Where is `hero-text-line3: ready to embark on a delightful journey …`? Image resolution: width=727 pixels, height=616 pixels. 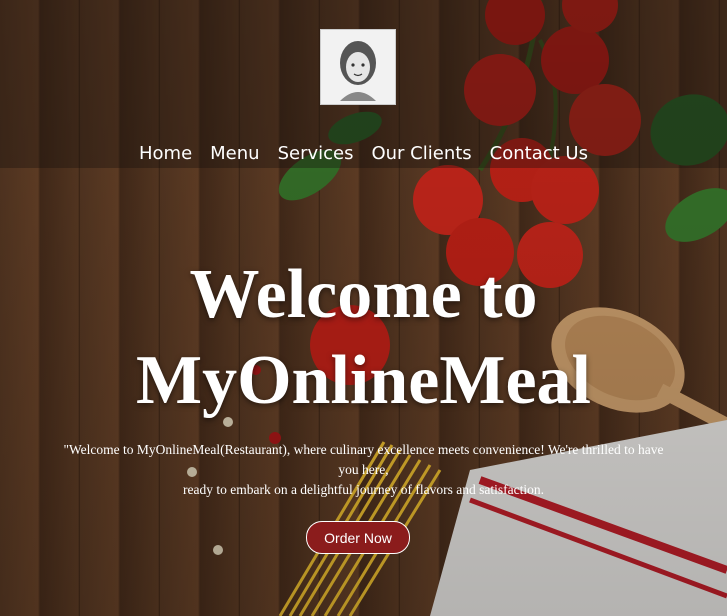
hero-text-line3: ready to embark on a delightful journey … is located at coordinates (363, 489).